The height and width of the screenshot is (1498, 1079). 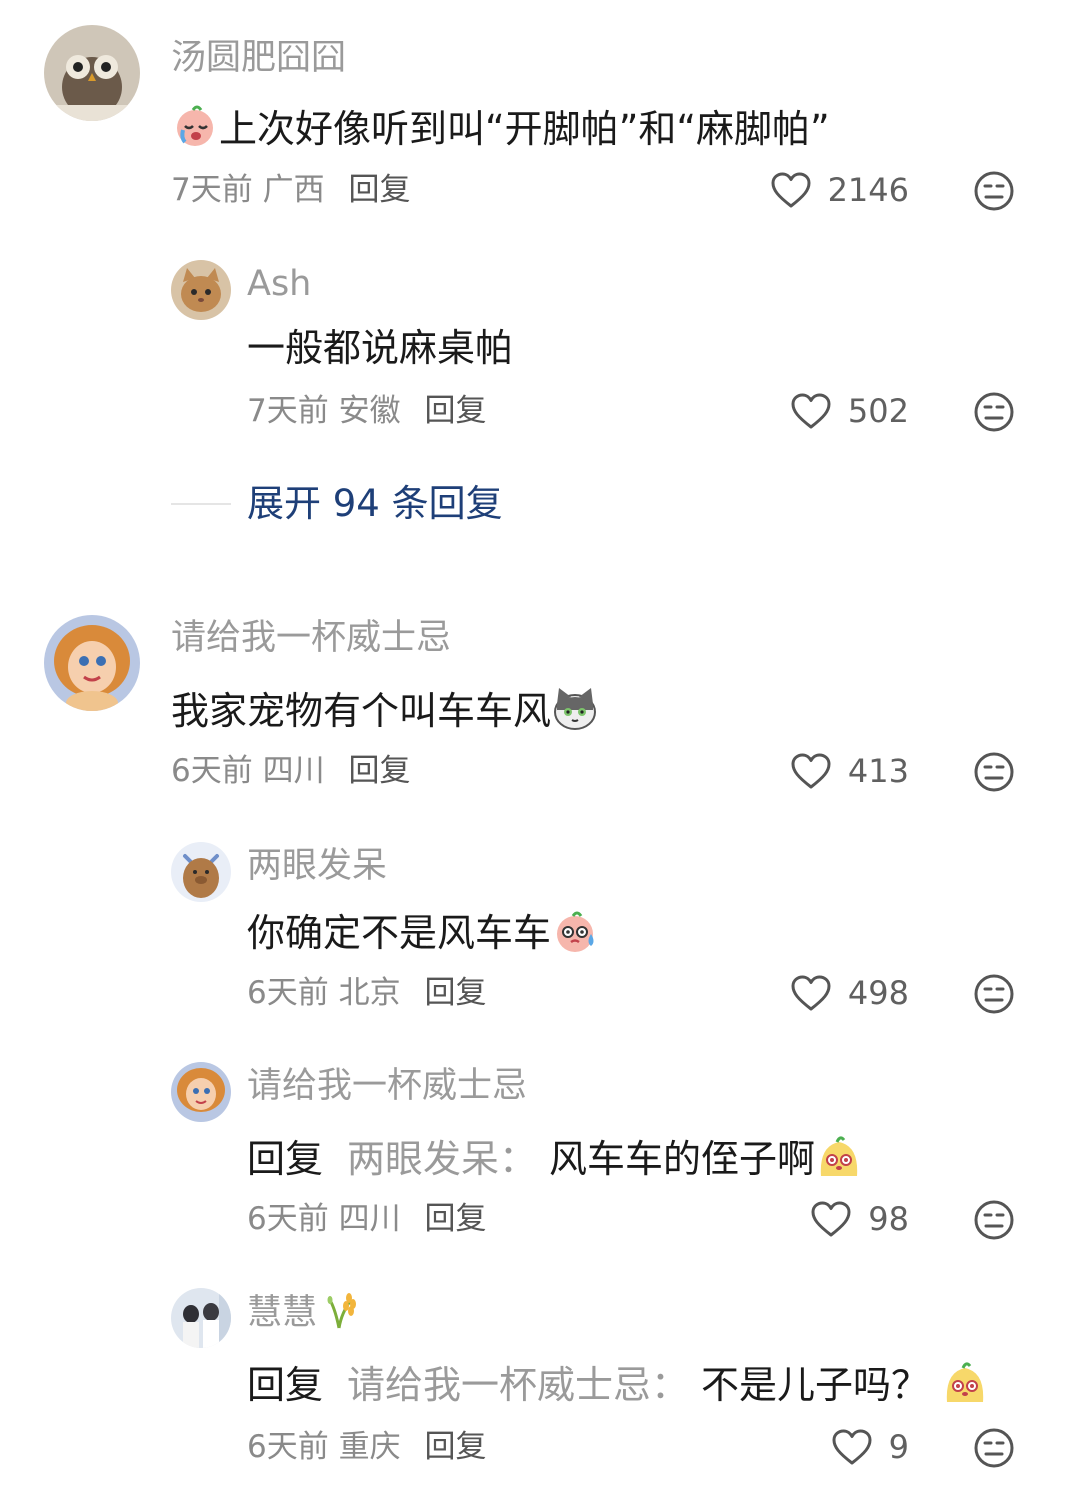 I want to click on username-text: 慧慧, so click(x=282, y=1313).